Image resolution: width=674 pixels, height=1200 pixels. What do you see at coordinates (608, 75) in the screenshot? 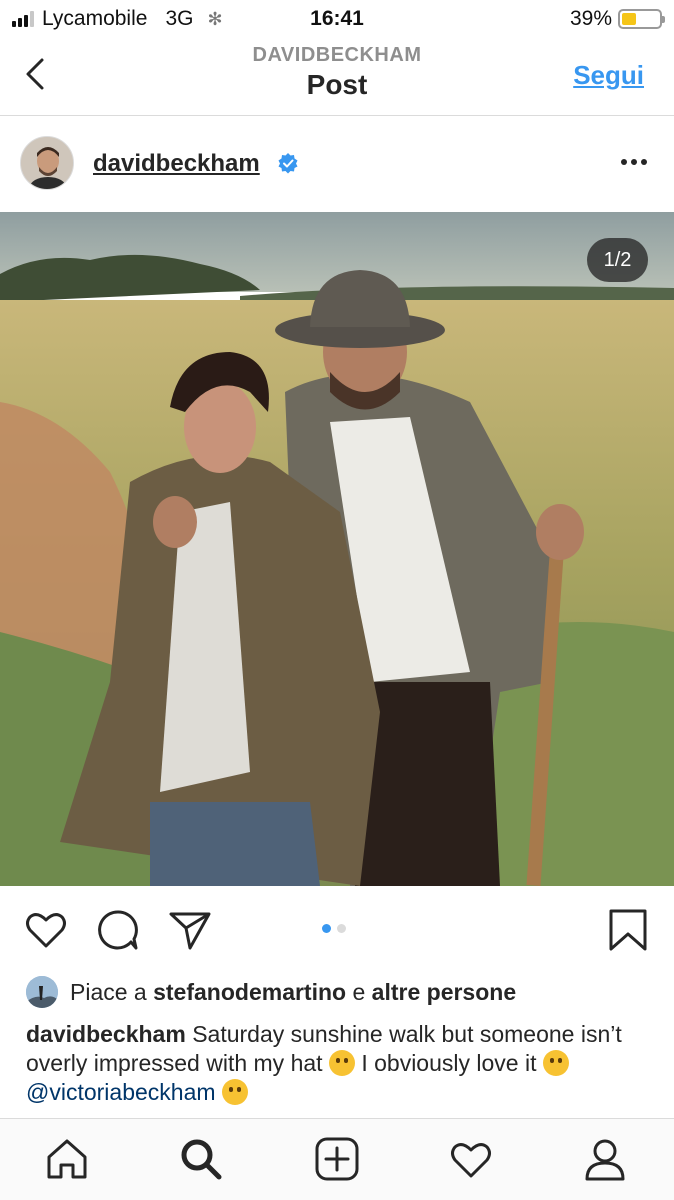
I see `follow-button: Segui` at bounding box center [608, 75].